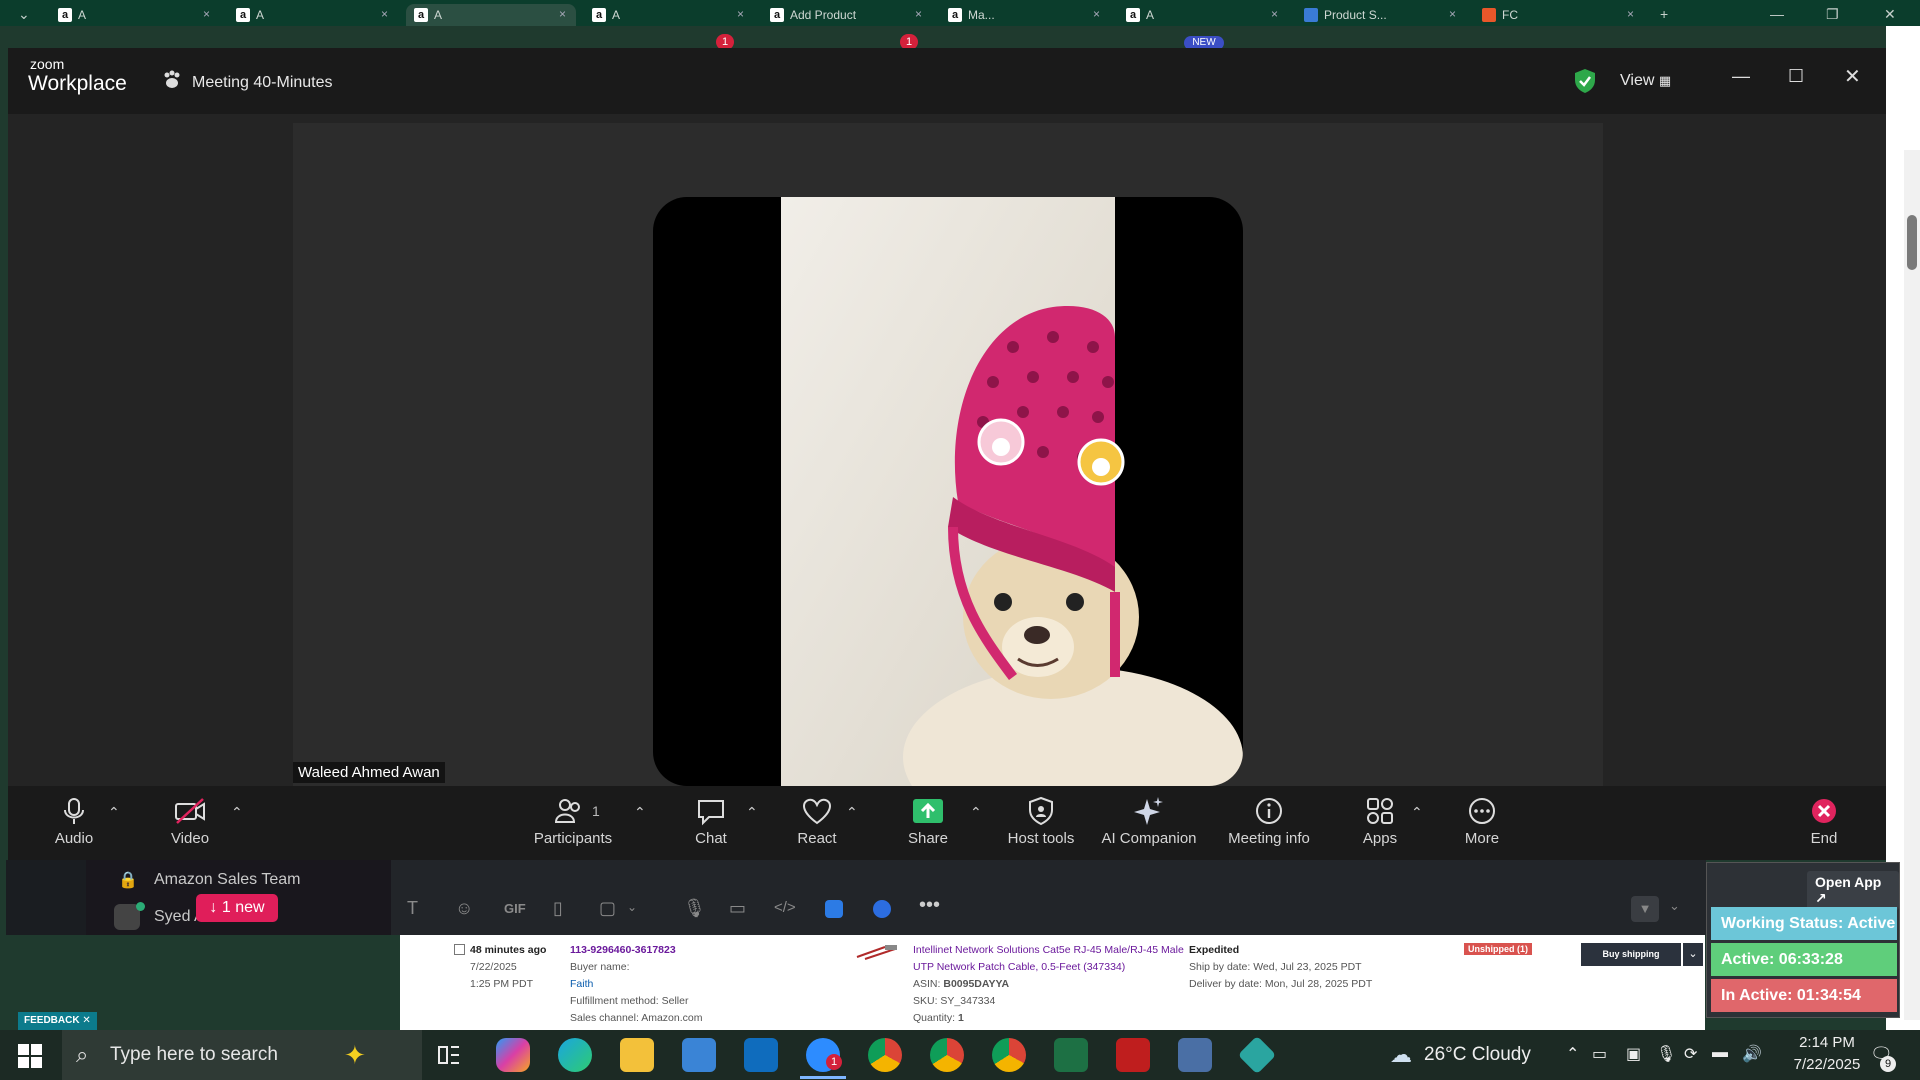 This screenshot has width=1920, height=1080. What do you see at coordinates (1827, 1042) in the screenshot?
I see `taskbar-time: 2:14 PM` at bounding box center [1827, 1042].